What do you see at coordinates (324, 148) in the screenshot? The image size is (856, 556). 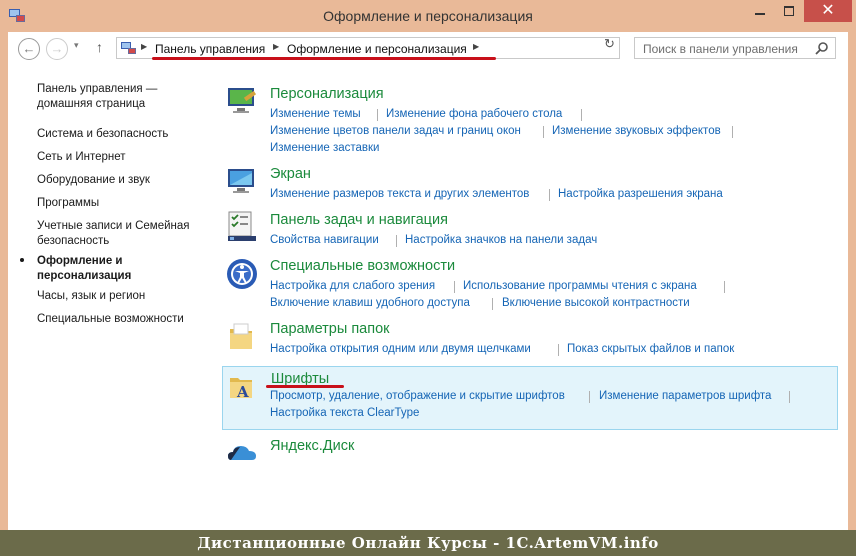 I see `link-screensaver: Изменение заставки` at bounding box center [324, 148].